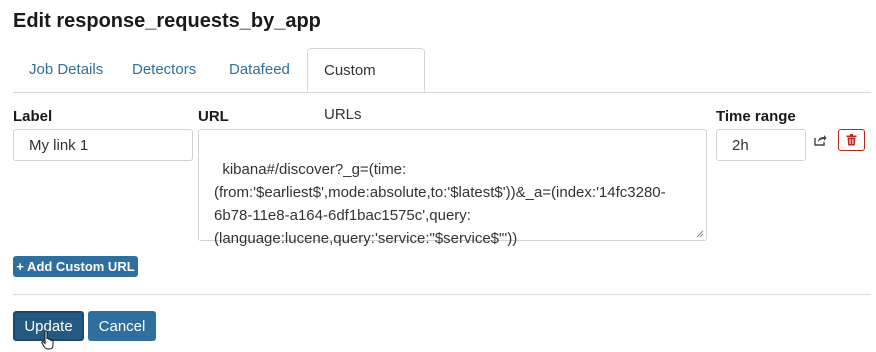  What do you see at coordinates (442, 294) in the screenshot?
I see `divider` at bounding box center [442, 294].